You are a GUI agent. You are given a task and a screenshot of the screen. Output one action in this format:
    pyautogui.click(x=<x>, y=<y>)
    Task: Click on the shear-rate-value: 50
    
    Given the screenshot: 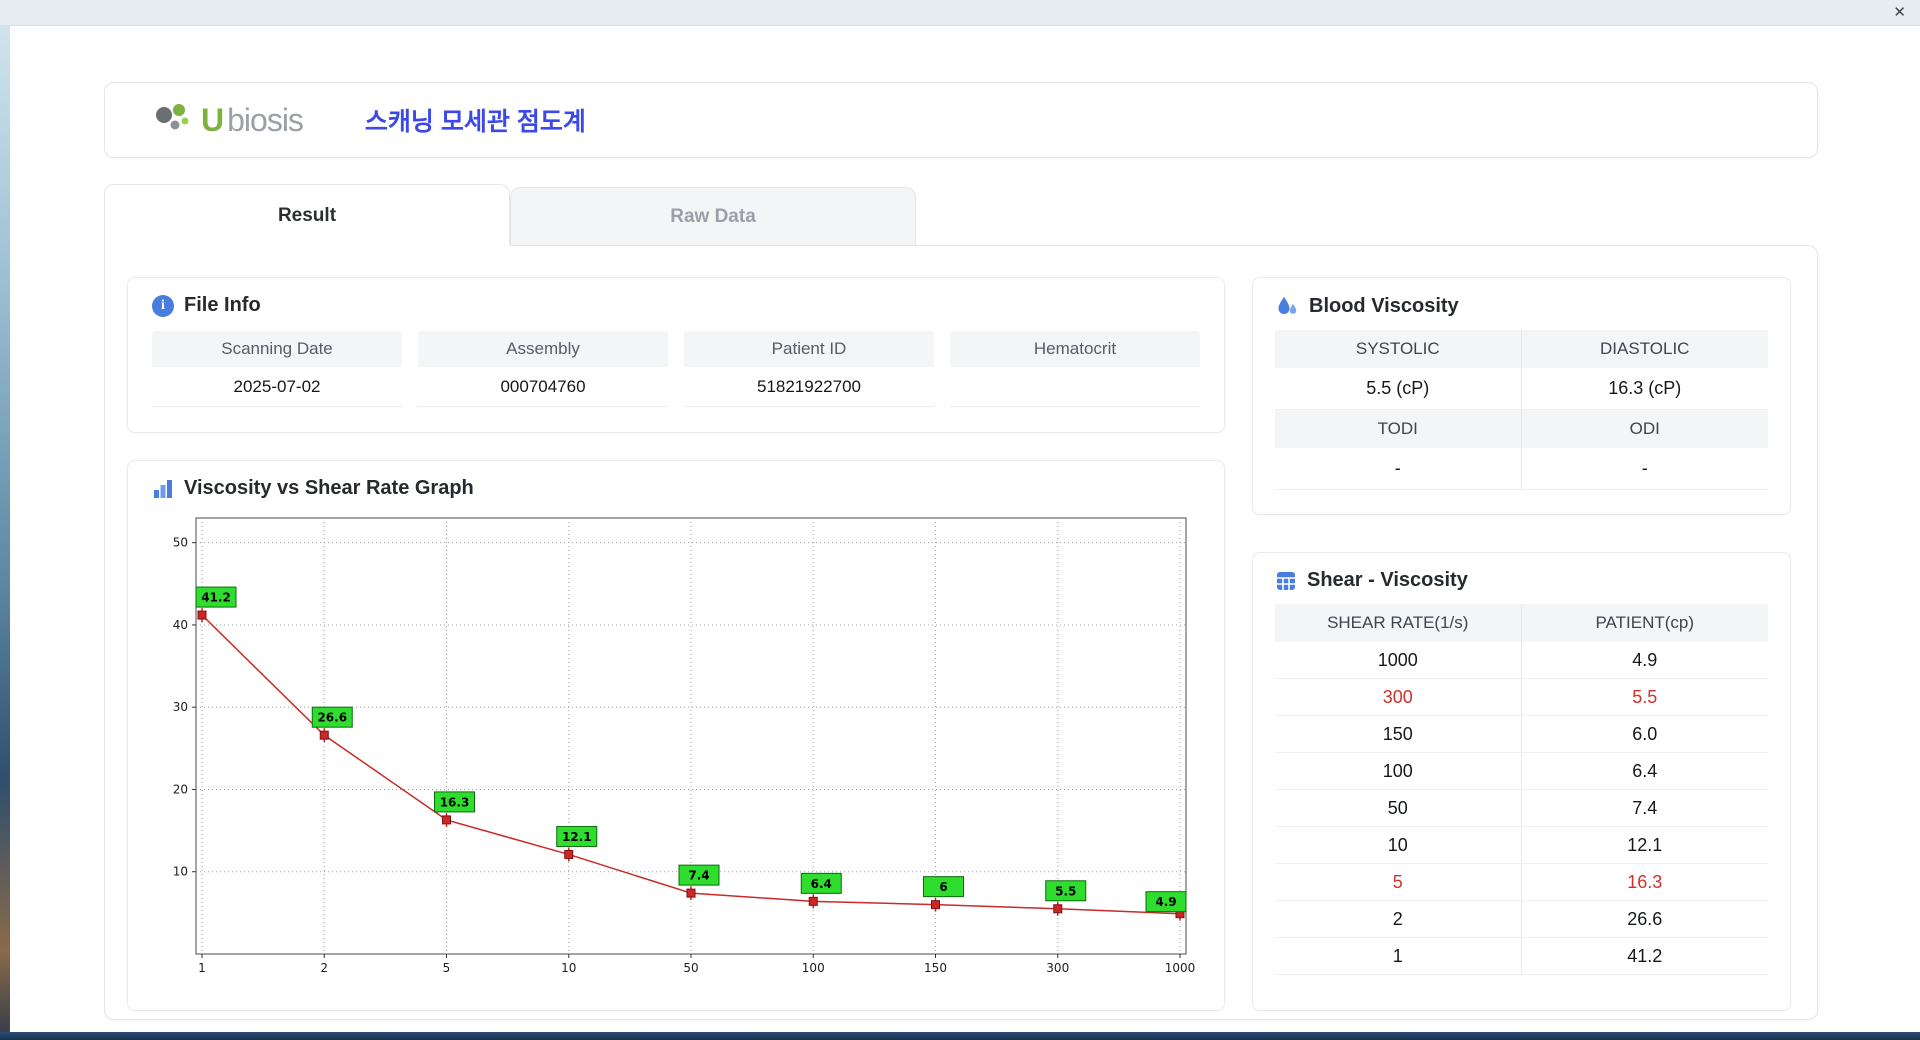 What is the action you would take?
    pyautogui.click(x=1398, y=808)
    